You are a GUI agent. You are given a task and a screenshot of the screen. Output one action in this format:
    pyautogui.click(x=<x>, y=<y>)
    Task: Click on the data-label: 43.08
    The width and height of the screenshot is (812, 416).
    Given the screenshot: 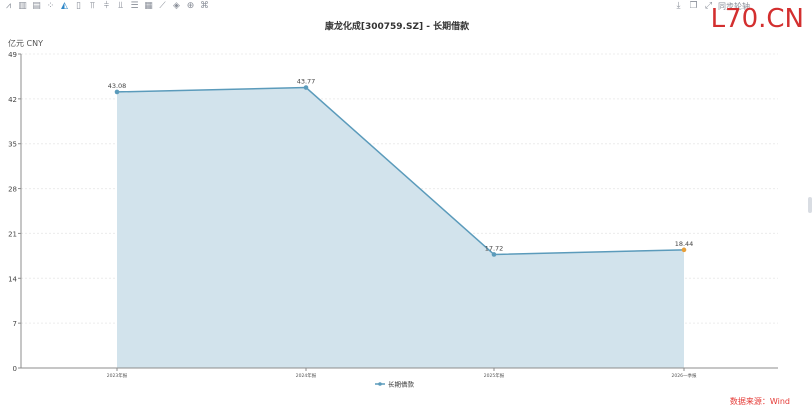 What is the action you would take?
    pyautogui.click(x=117, y=86)
    